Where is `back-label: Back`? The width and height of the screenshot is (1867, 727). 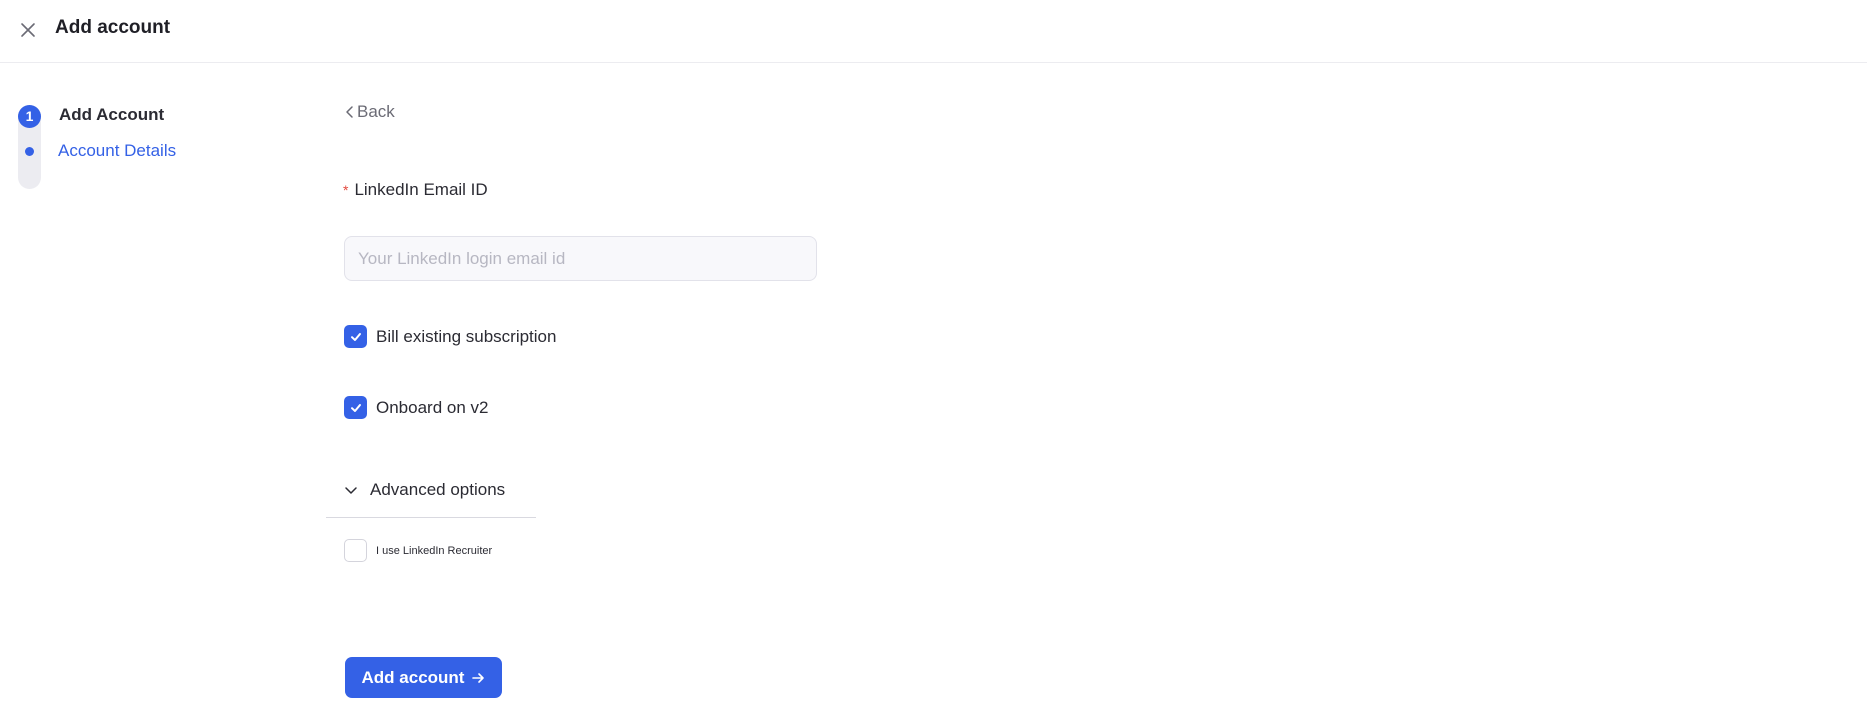 back-label: Back is located at coordinates (376, 111).